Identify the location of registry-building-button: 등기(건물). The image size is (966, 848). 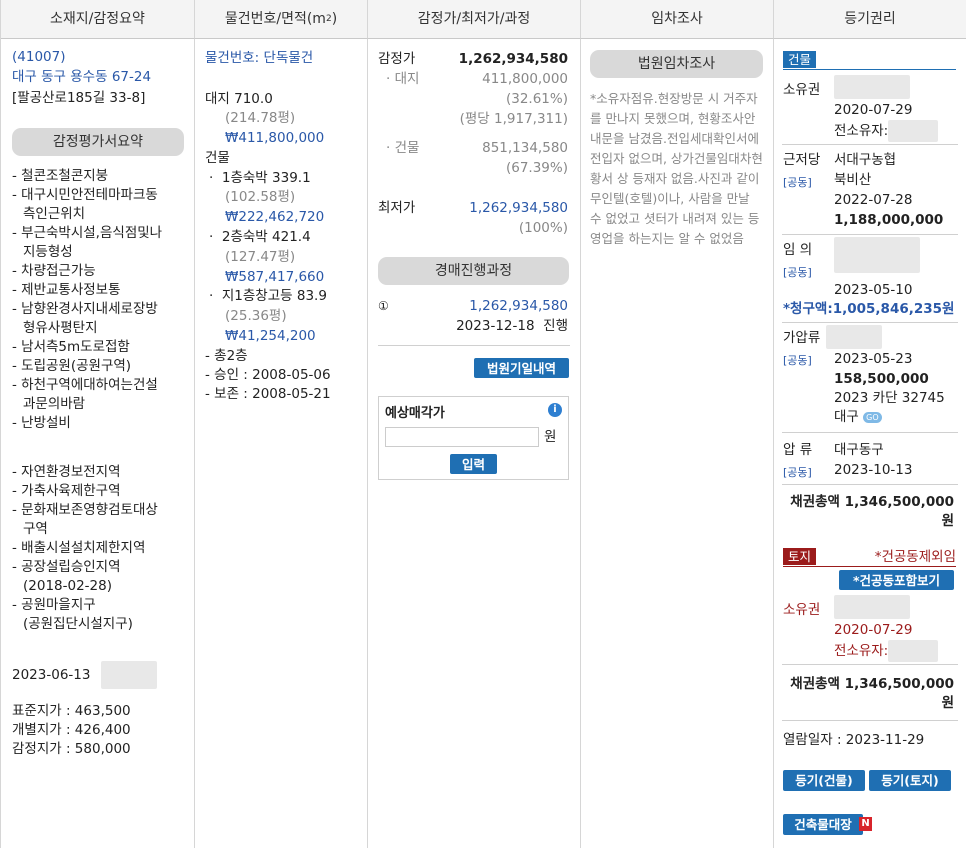
(824, 780).